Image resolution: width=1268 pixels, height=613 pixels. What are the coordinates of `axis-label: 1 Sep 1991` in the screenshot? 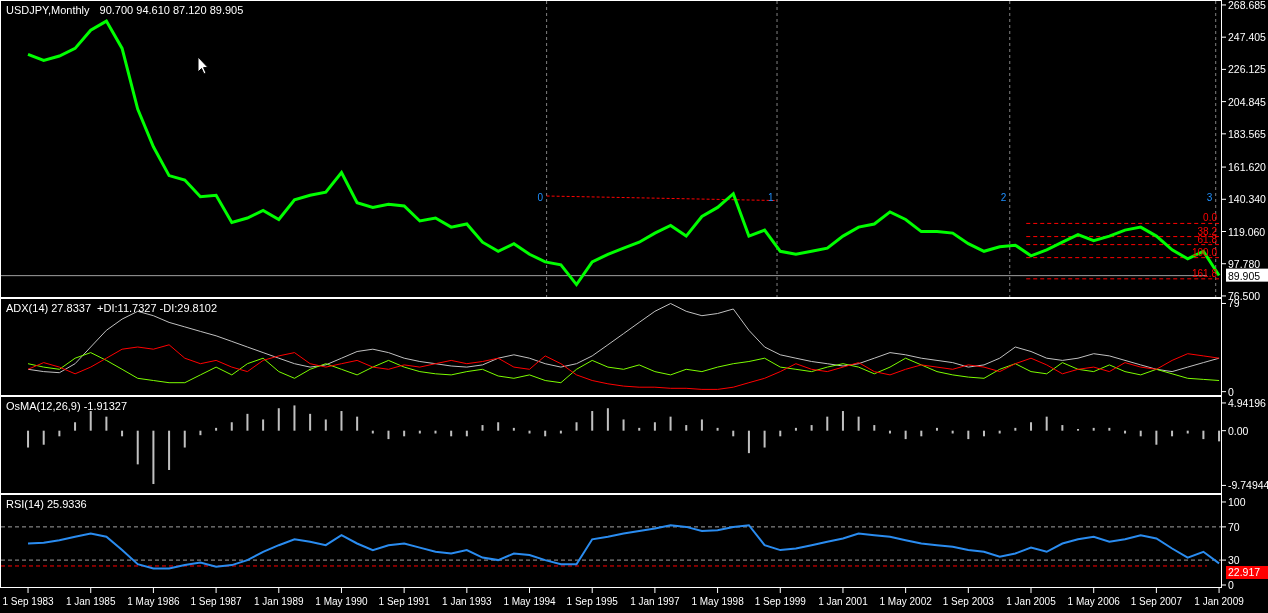 It's located at (404, 601).